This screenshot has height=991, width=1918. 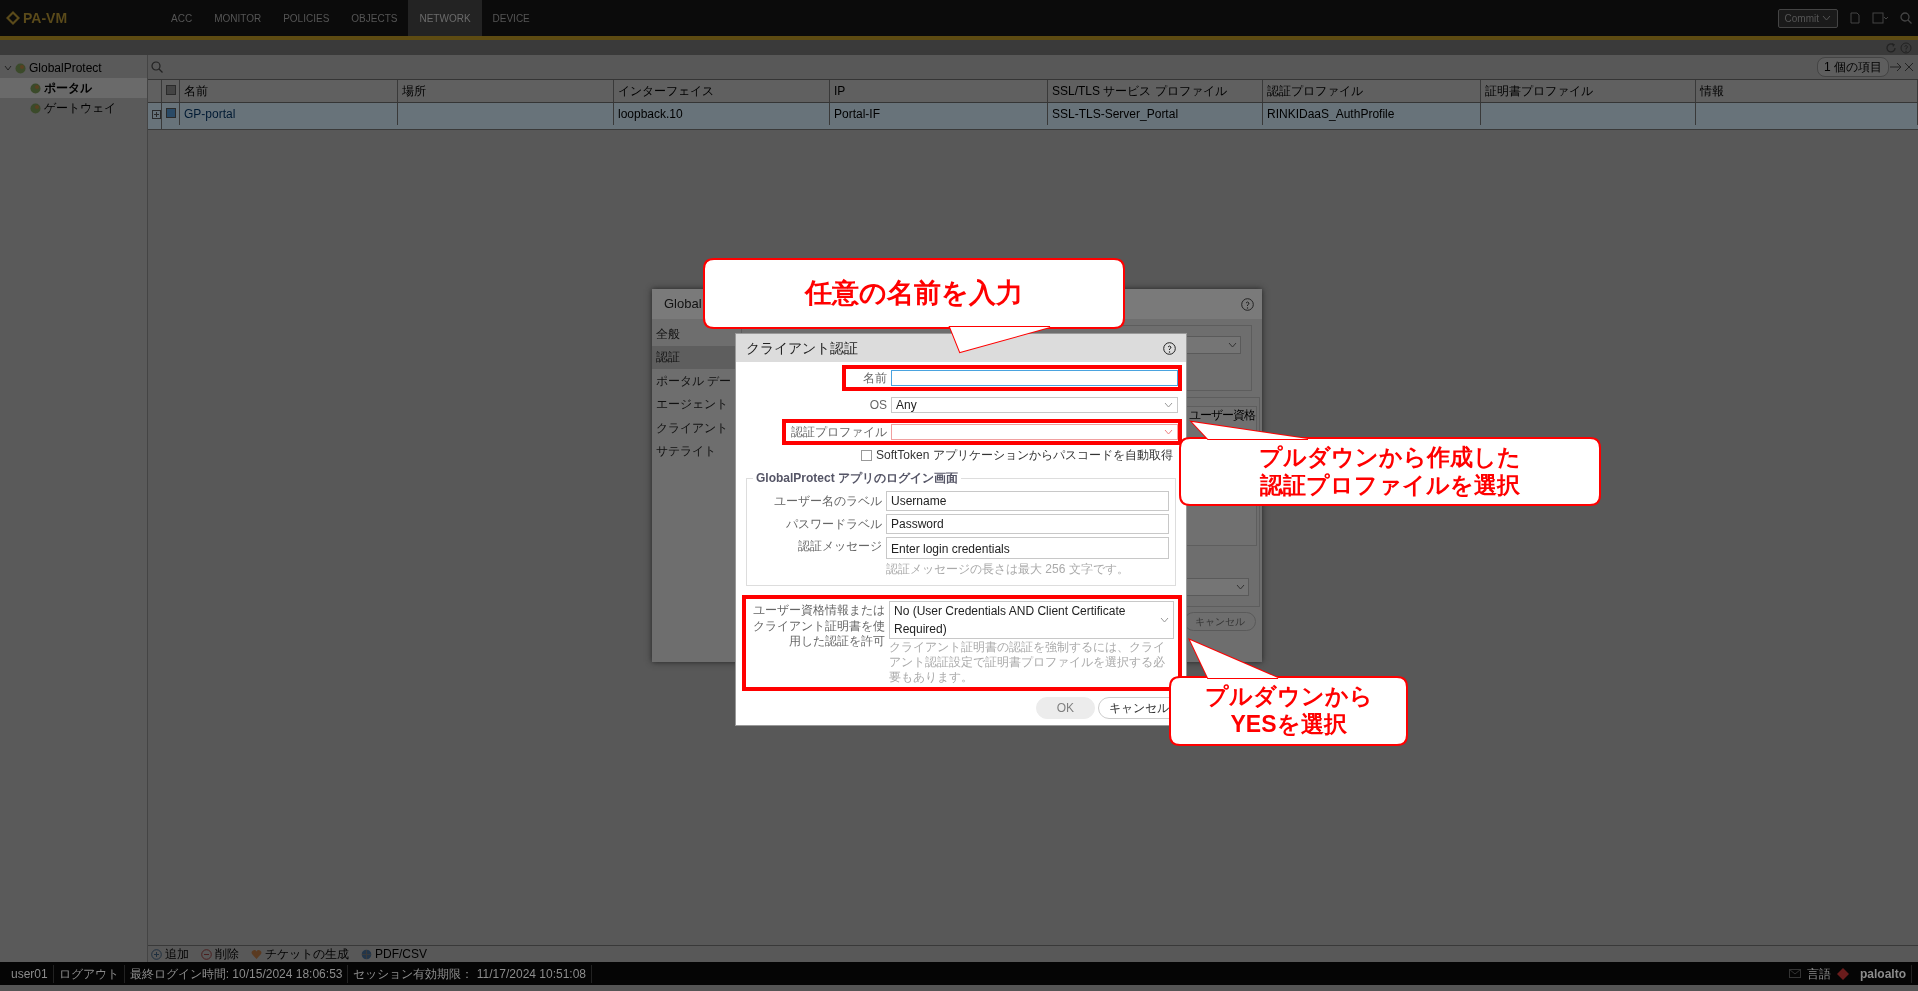 What do you see at coordinates (857, 114) in the screenshot?
I see `table-cell: Portal-IF` at bounding box center [857, 114].